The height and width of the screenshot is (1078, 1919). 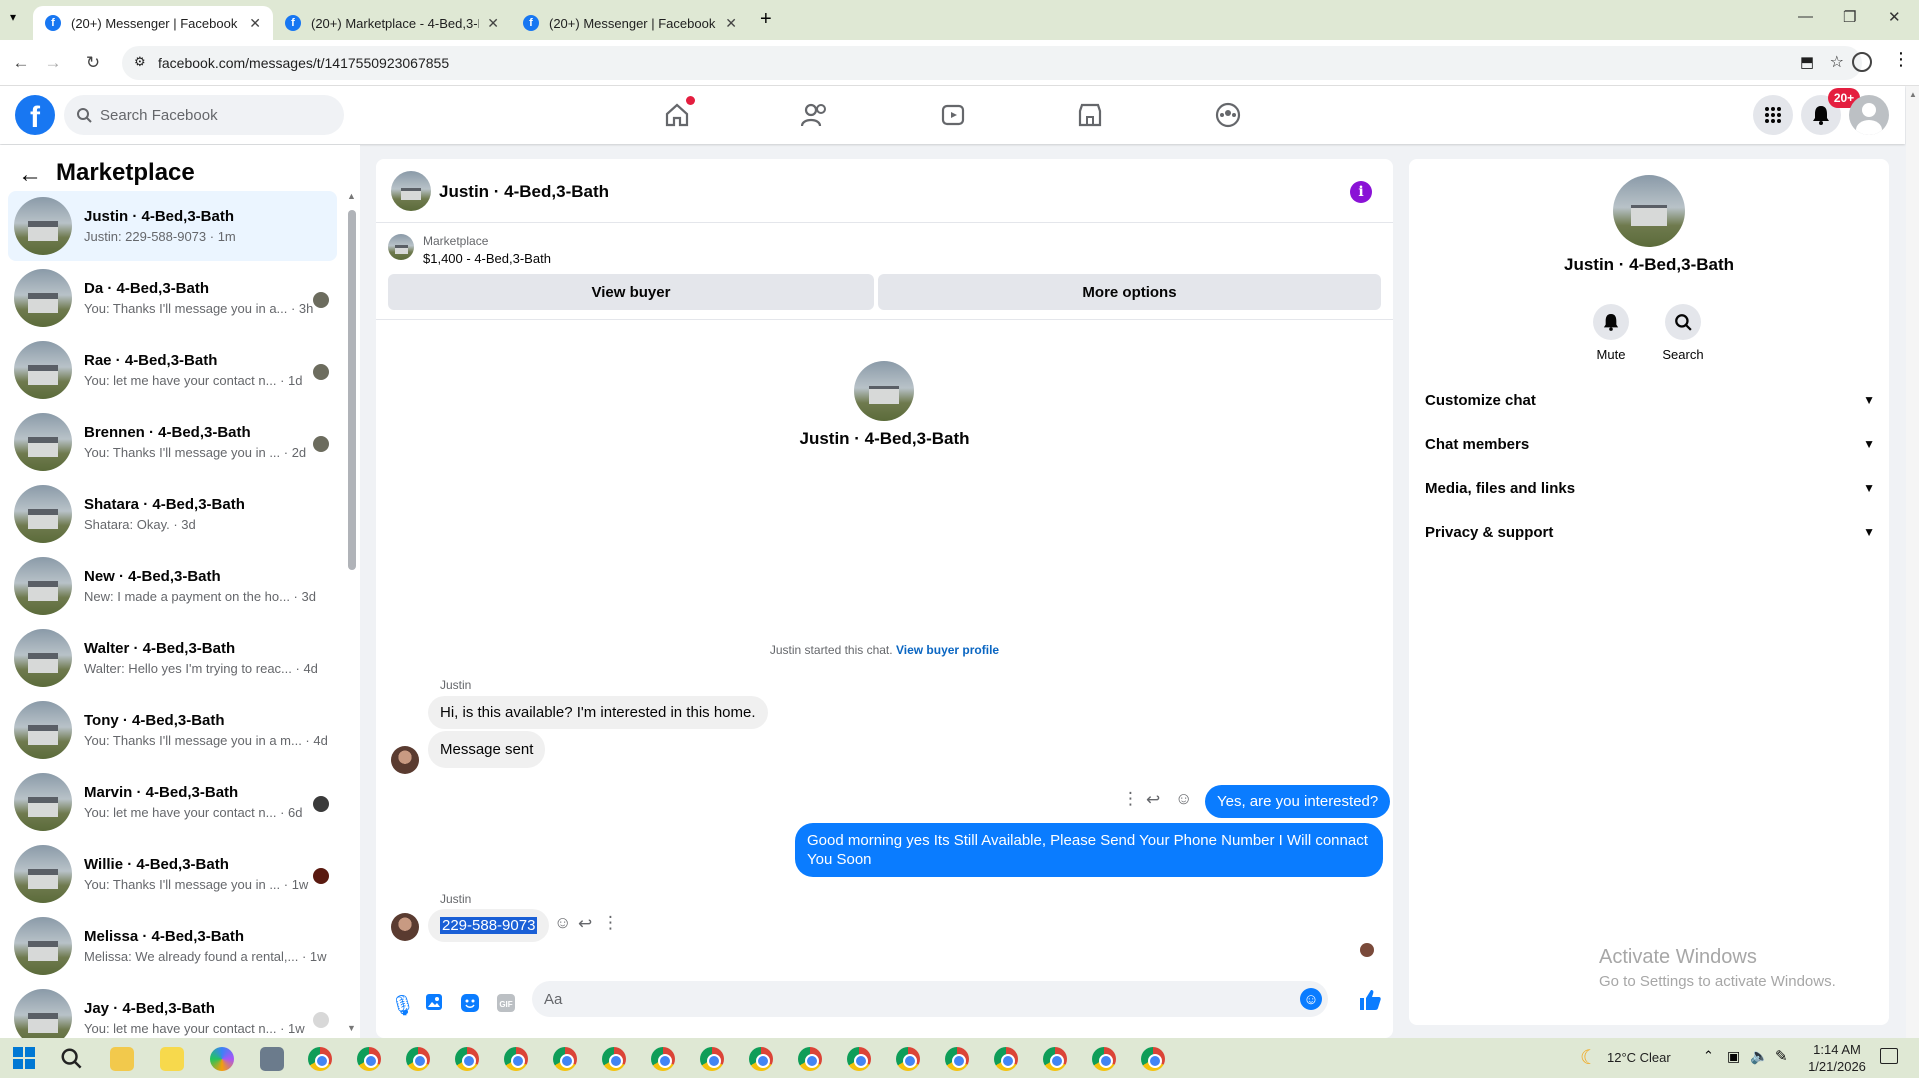 What do you see at coordinates (1894, 17) in the screenshot?
I see `close-window-icon: ✕` at bounding box center [1894, 17].